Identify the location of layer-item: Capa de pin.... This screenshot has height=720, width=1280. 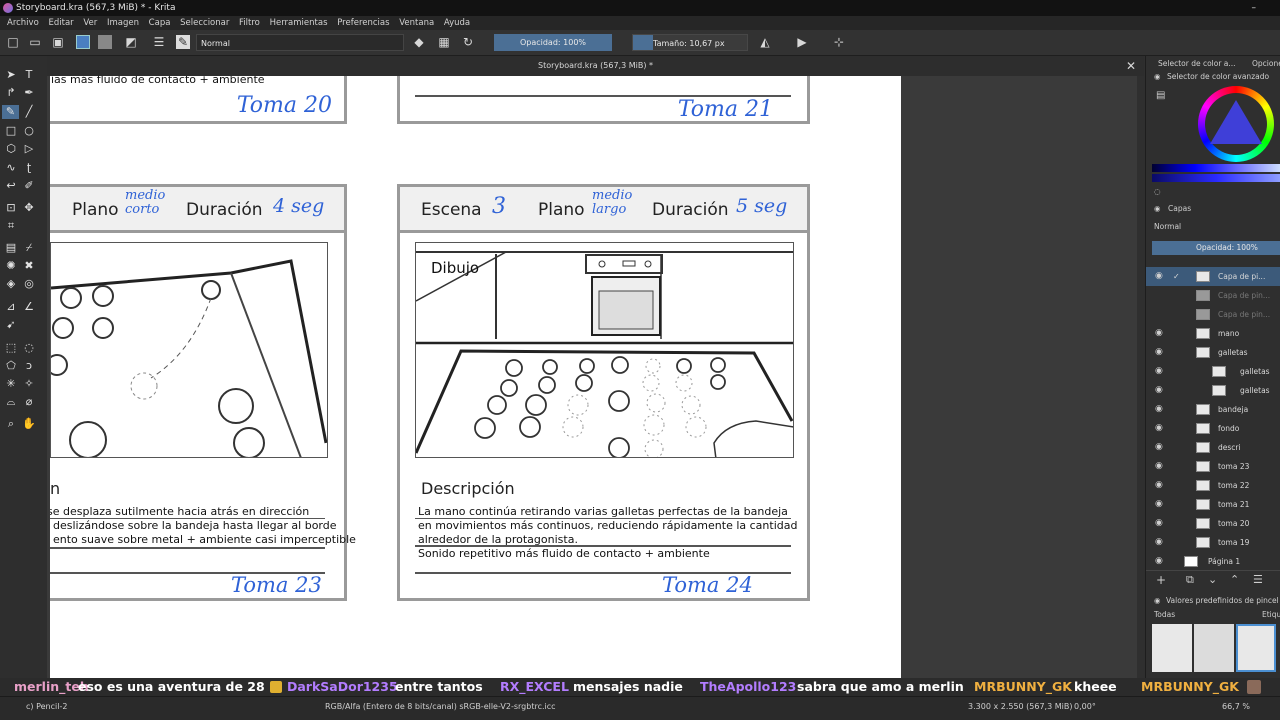
(1213, 295).